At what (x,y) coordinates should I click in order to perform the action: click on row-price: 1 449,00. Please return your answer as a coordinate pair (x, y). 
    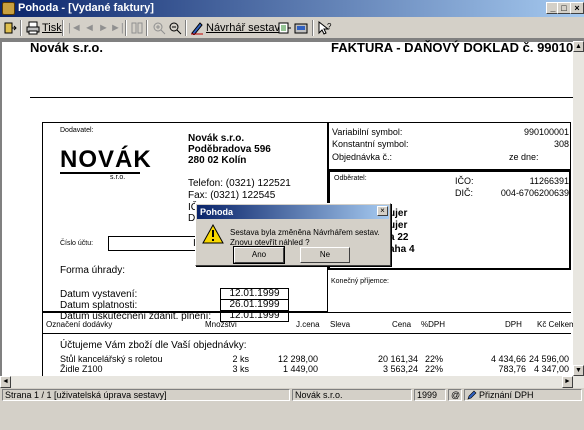
    Looking at the image, I should click on (300, 369).